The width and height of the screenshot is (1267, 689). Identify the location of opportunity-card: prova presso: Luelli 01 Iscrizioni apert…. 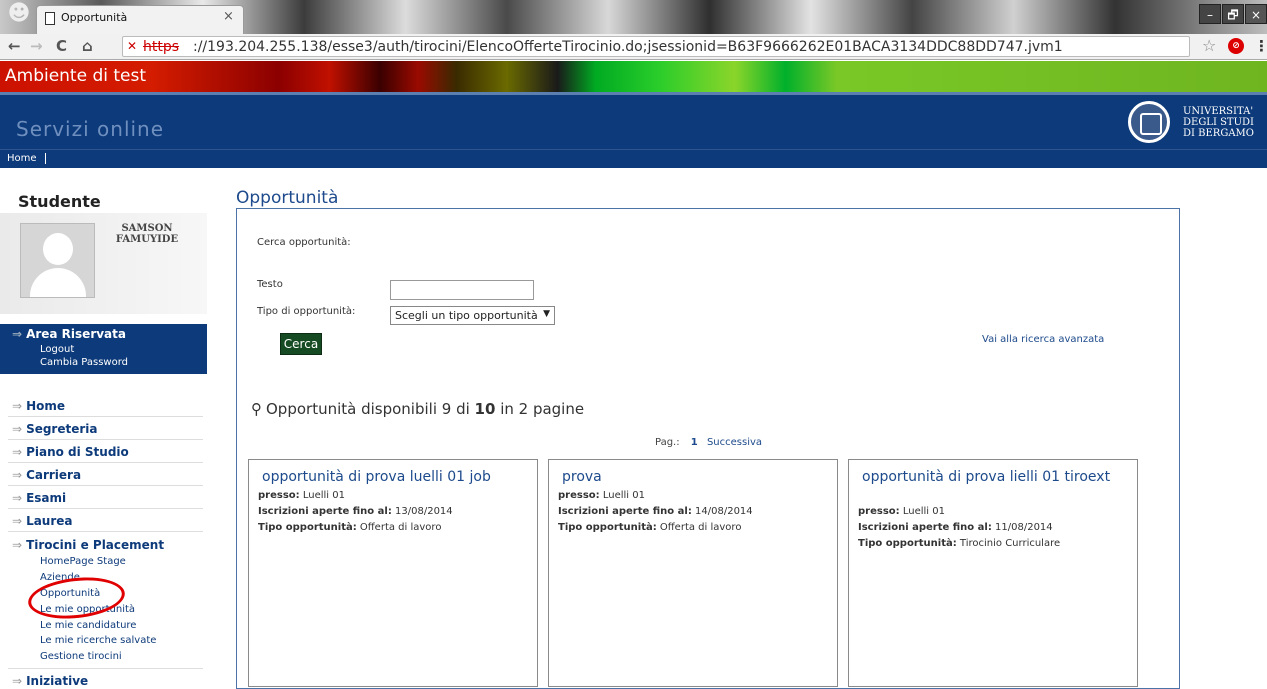
(693, 573).